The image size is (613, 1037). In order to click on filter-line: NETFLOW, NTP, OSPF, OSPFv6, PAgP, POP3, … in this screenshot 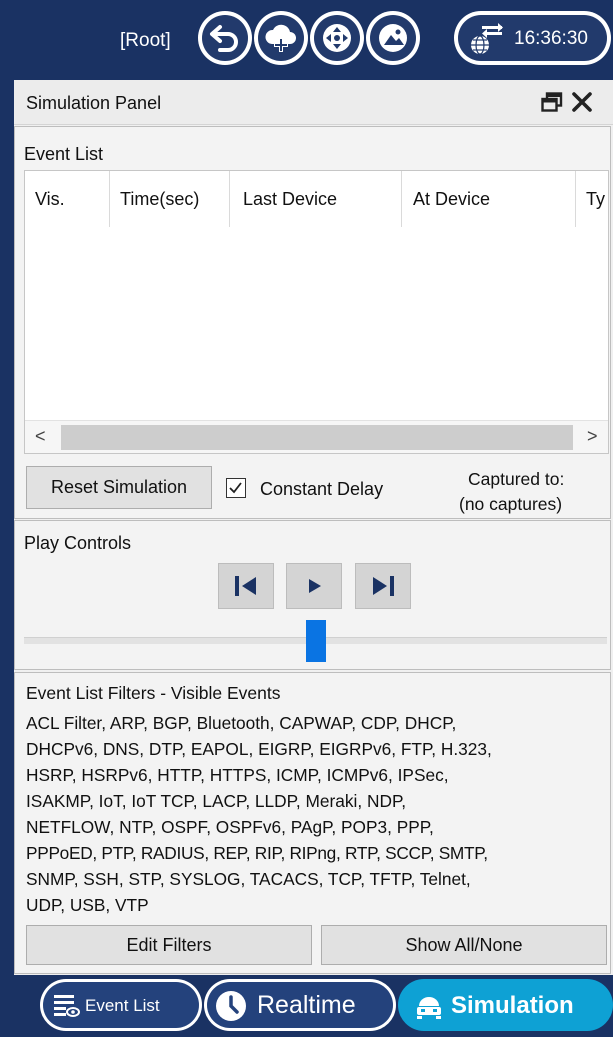, I will do `click(230, 827)`.